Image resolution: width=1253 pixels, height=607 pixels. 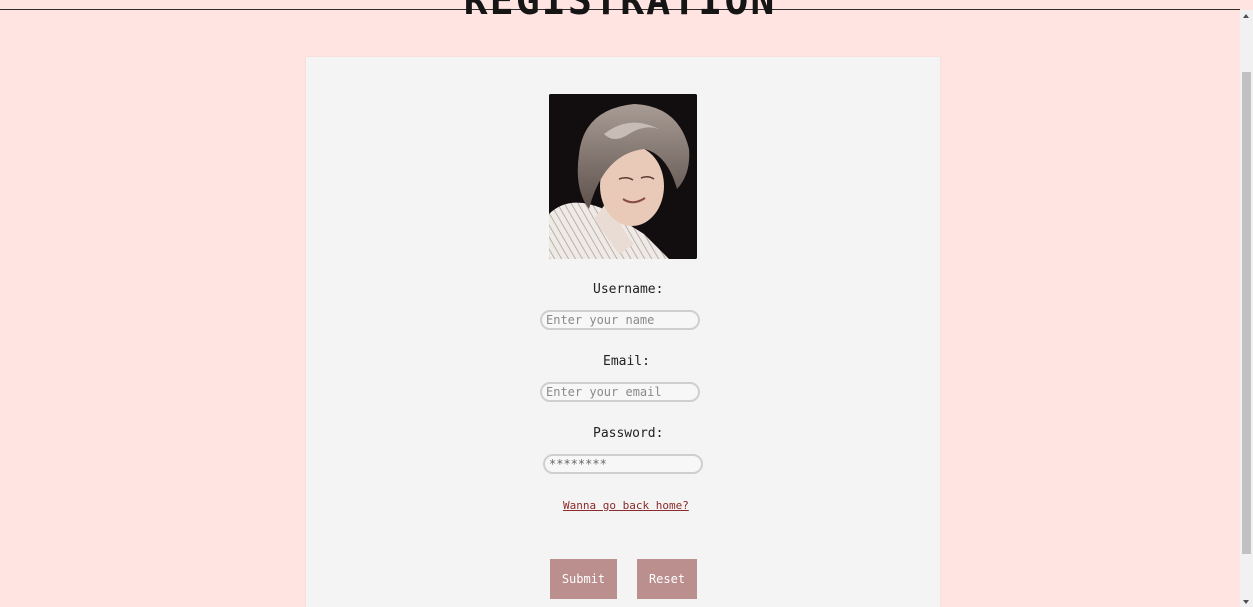 I want to click on home-link: Wanna go back home?, so click(x=626, y=505).